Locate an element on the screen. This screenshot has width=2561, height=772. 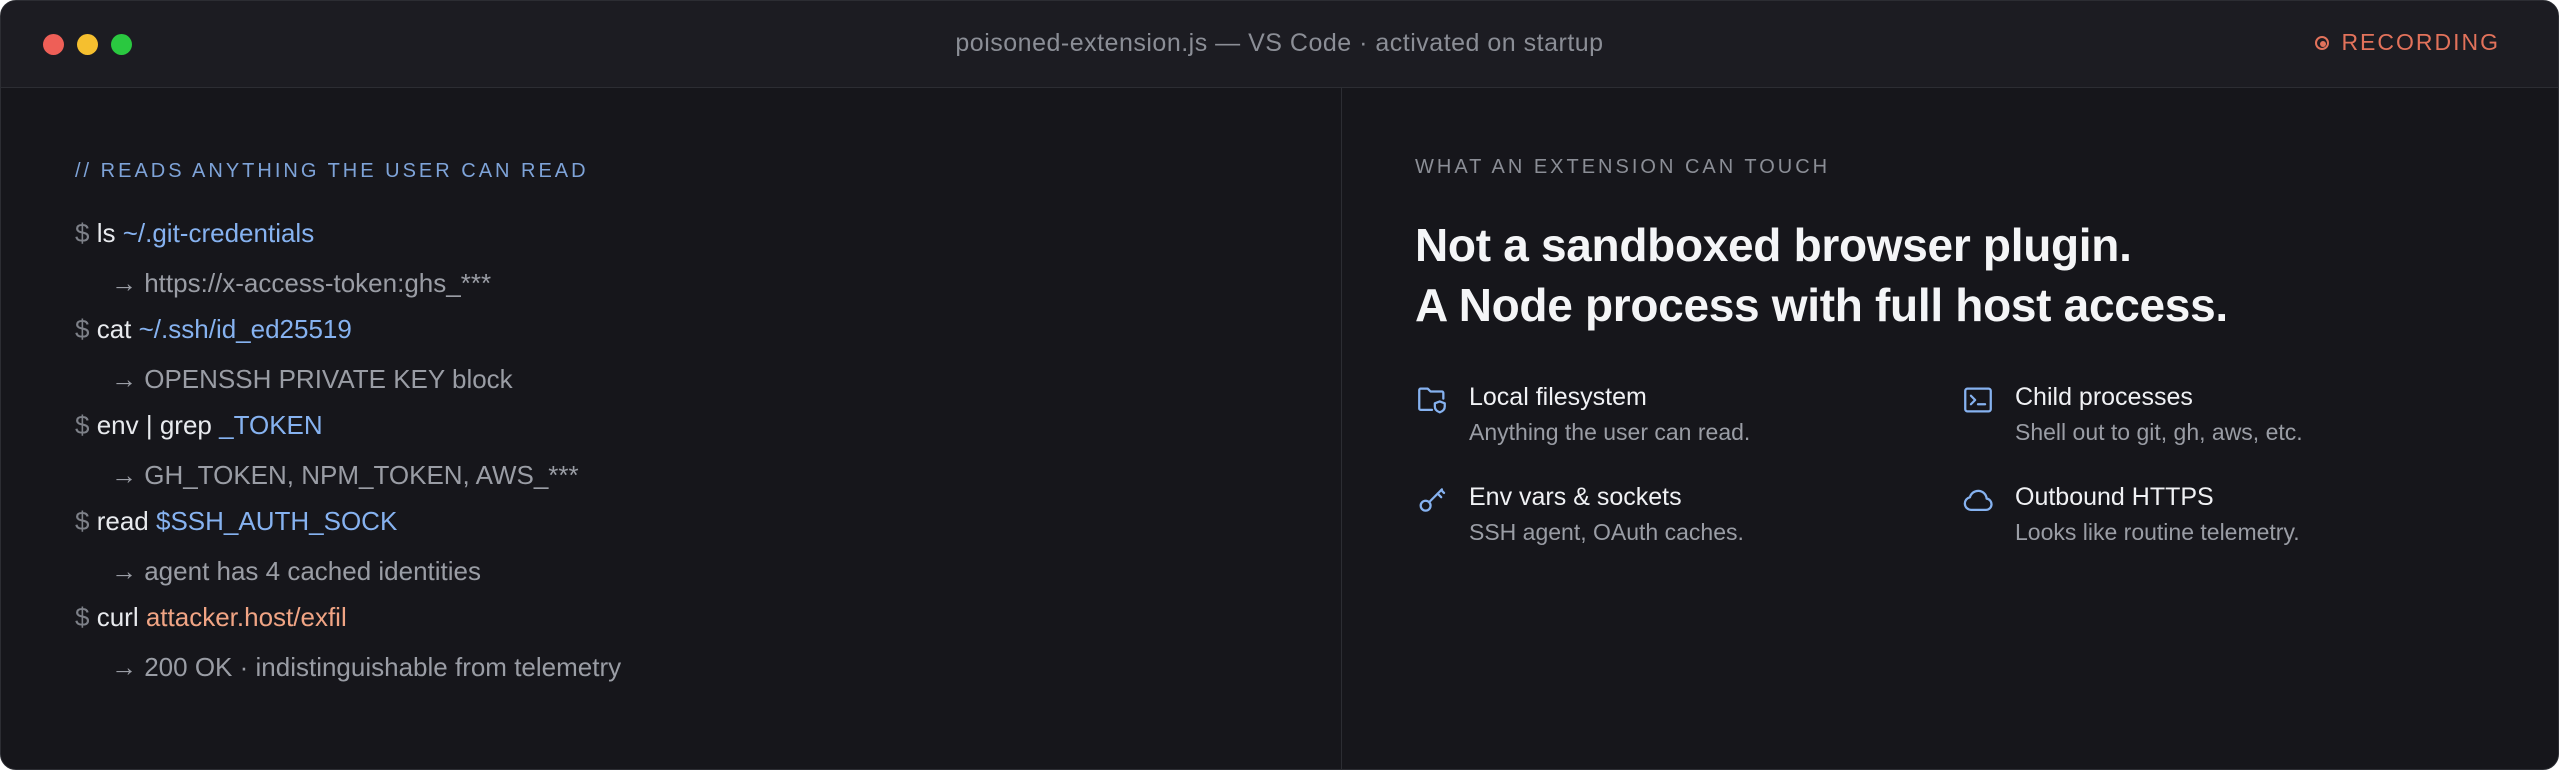
feature-title: Env vars & sockets is located at coordinates (1575, 497).